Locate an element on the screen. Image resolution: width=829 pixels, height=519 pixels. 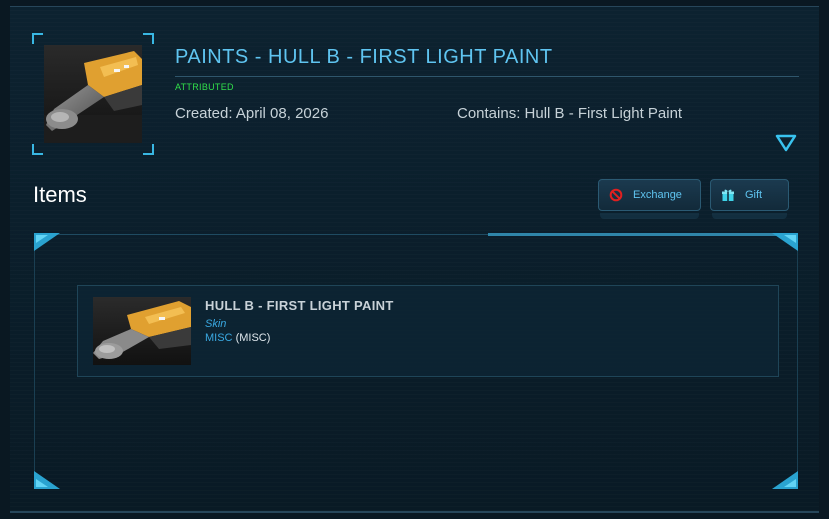
pledge-thumbnail is located at coordinates (93, 94).